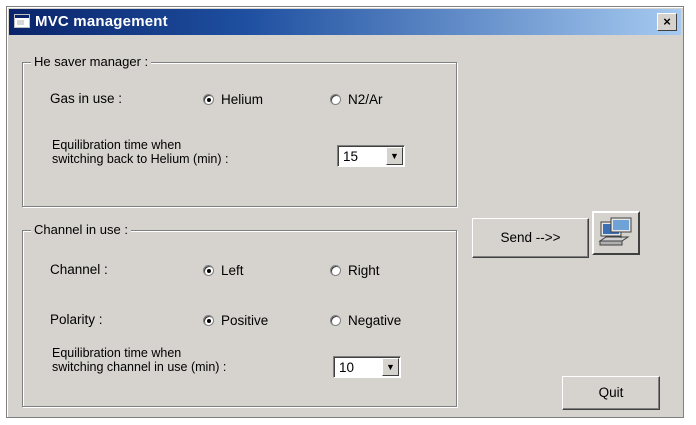 This screenshot has height=425, width=696. Describe the element at coordinates (347, 367) in the screenshot. I see `ch-equil-time-value: 10` at that location.